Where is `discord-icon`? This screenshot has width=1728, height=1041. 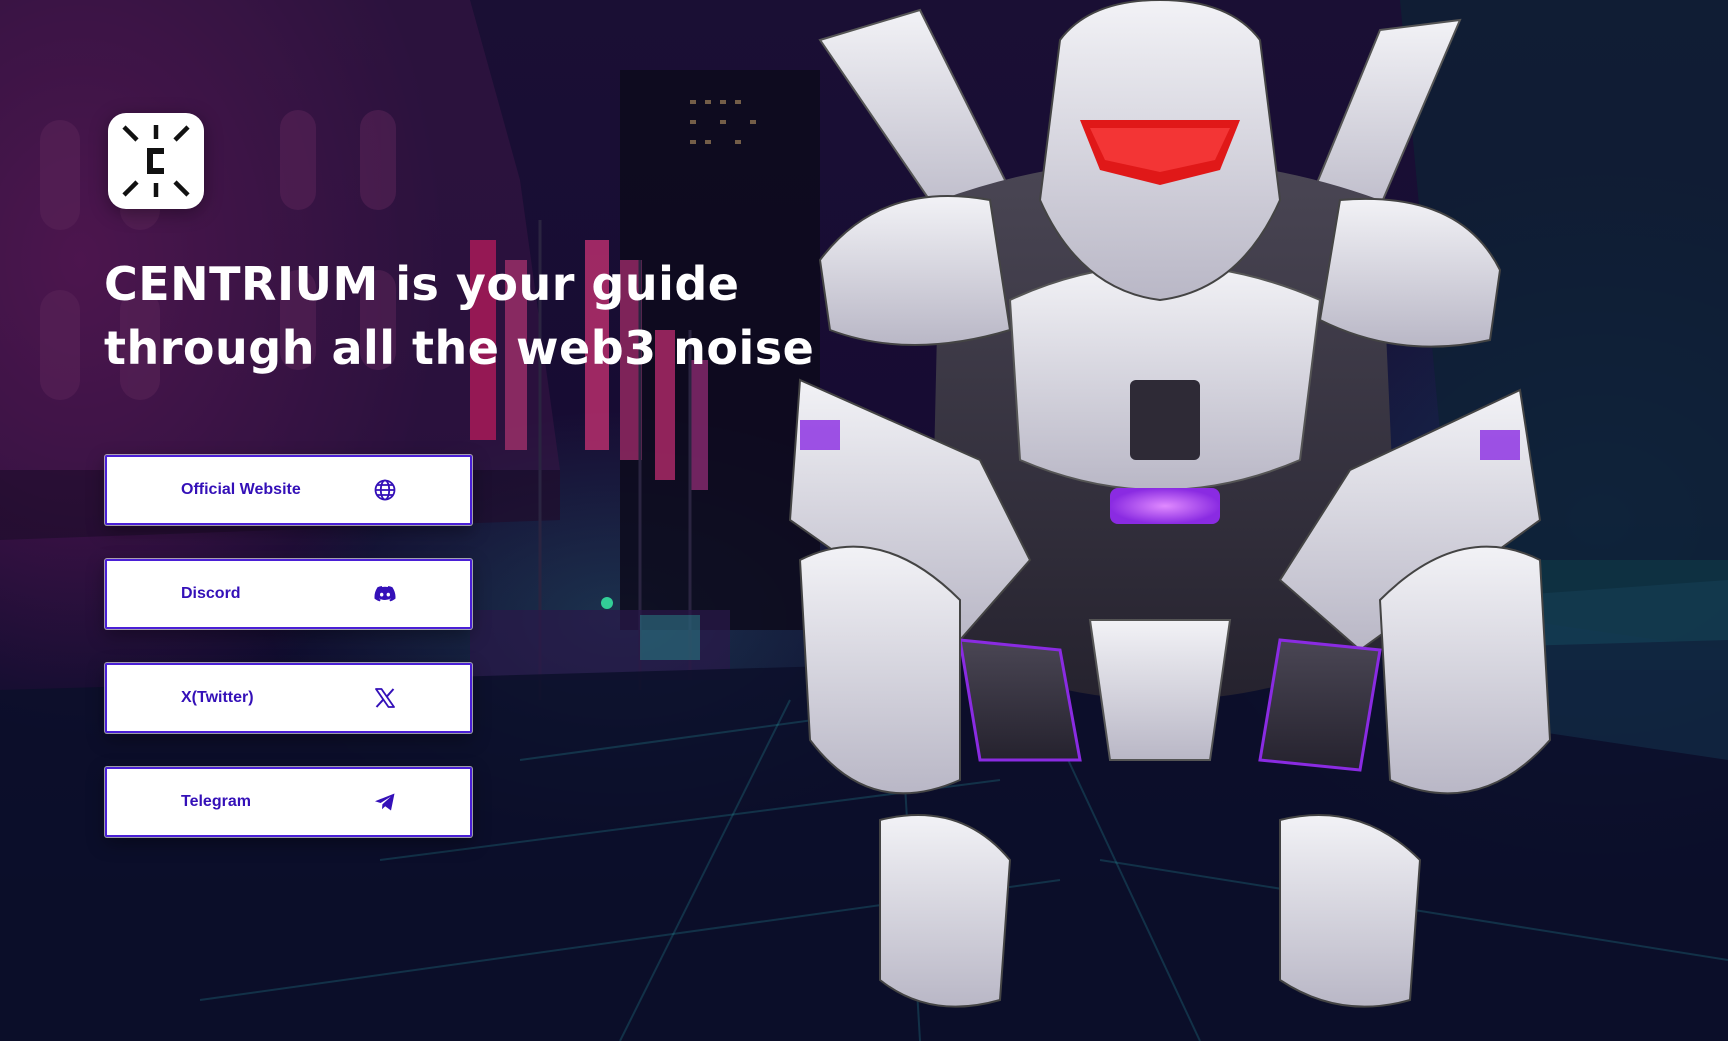
discord-icon is located at coordinates (385, 594).